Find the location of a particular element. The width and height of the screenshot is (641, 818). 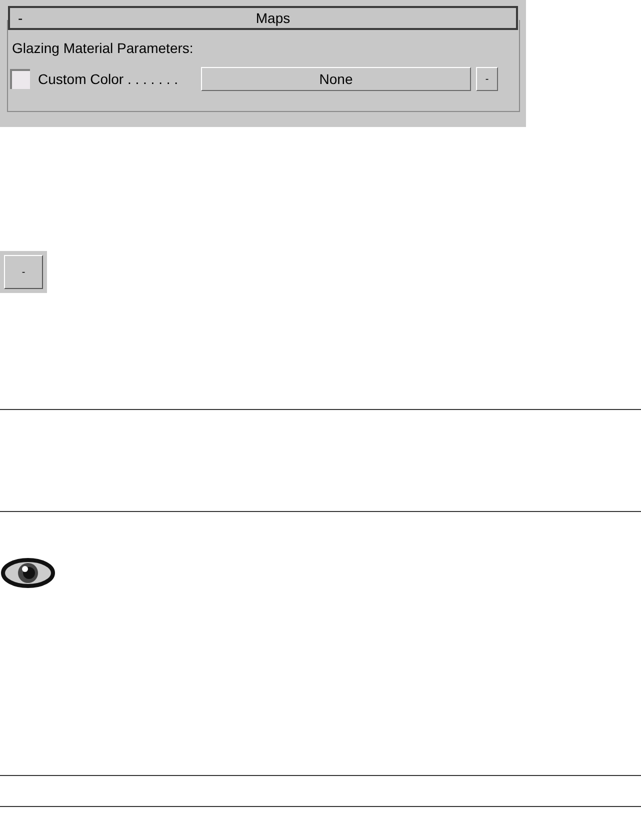

checkbox-label: Custom Color . . . . . . . is located at coordinates (109, 79).